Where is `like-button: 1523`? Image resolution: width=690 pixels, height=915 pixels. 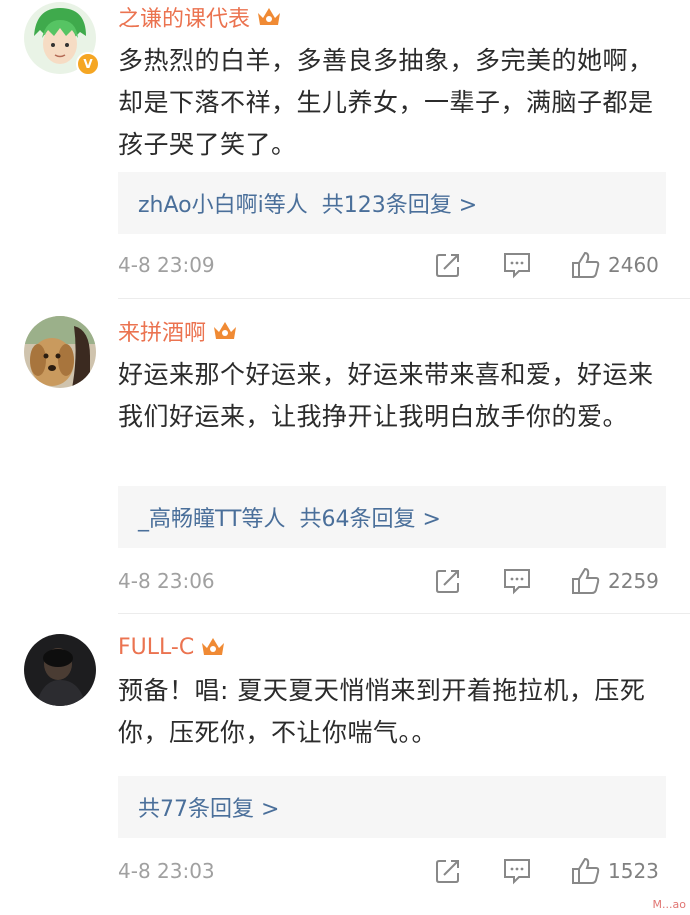
like-button: 1523 is located at coordinates (614, 871).